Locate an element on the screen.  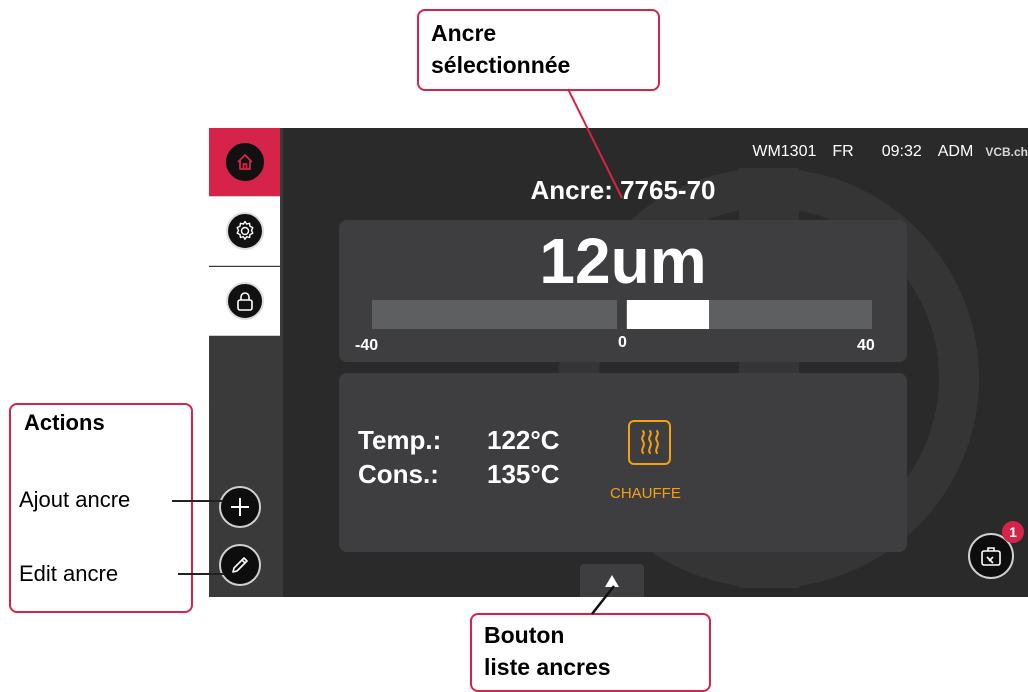
heating-status: CHAUFFE is located at coordinates (645, 493).